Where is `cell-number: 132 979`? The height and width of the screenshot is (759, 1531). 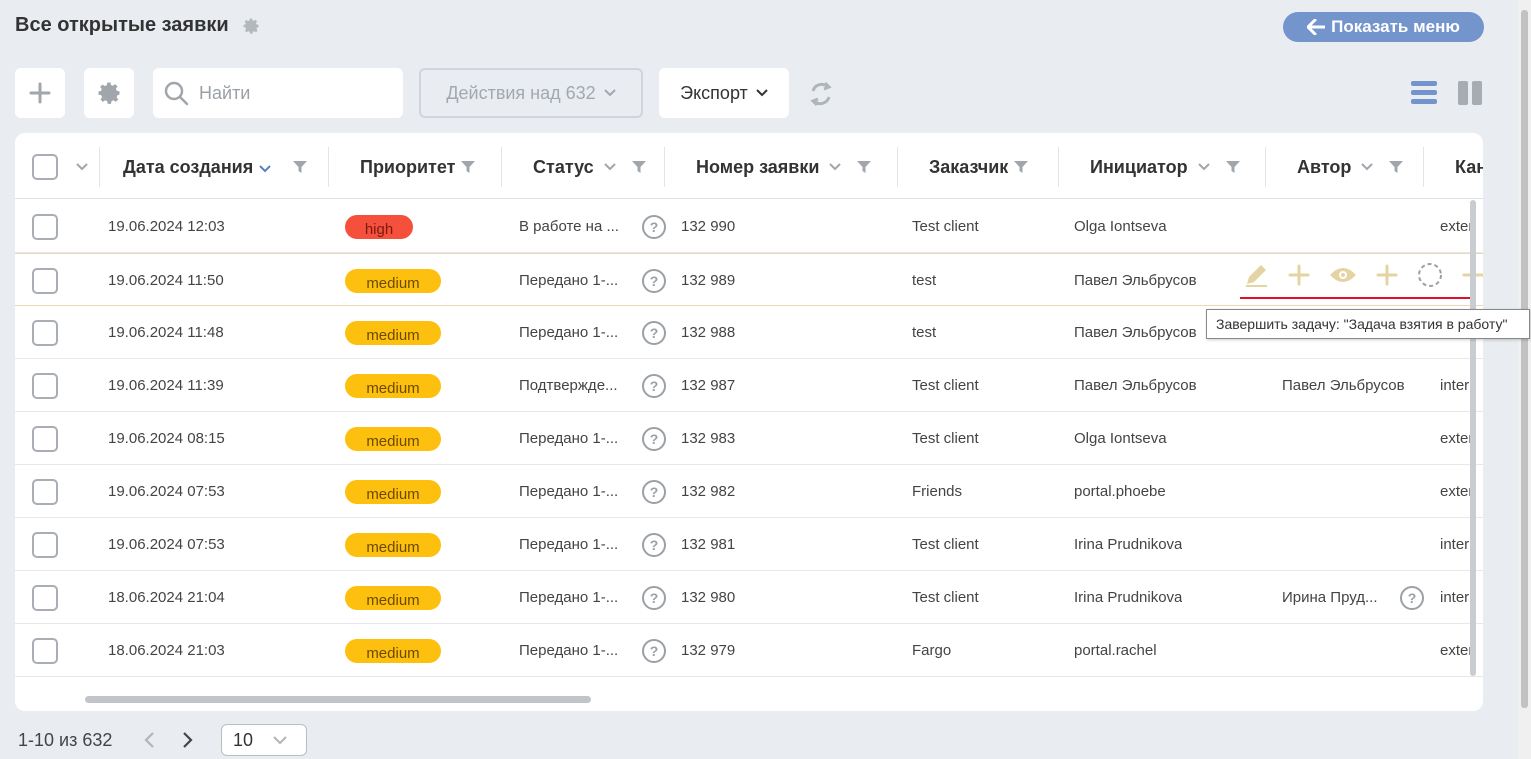
cell-number: 132 979 is located at coordinates (708, 650).